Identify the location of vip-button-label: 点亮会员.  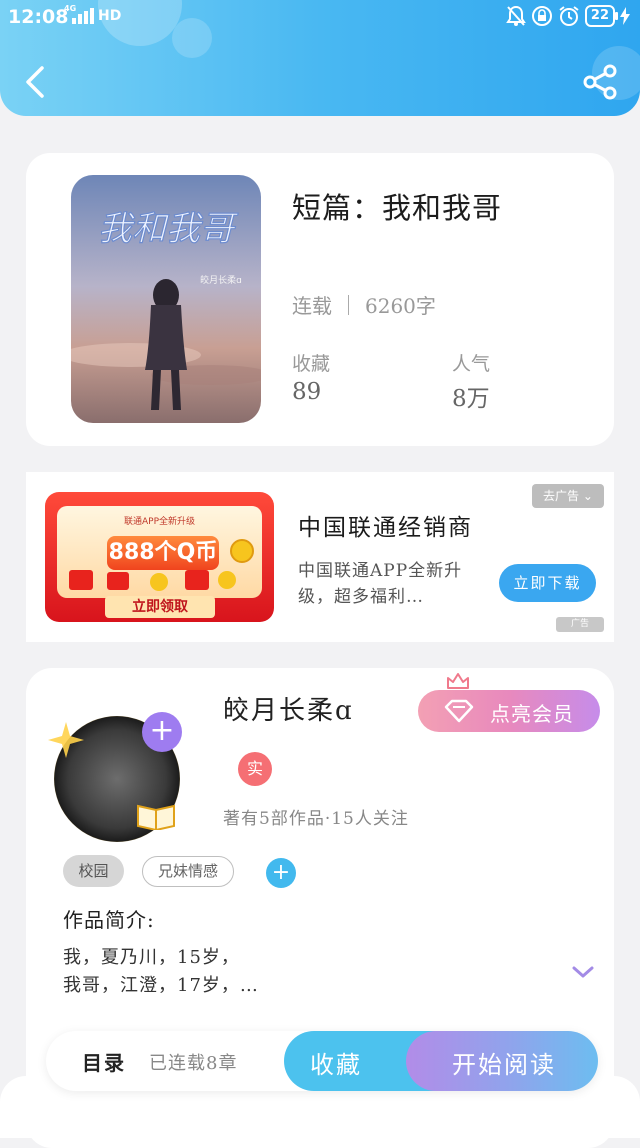
(532, 714).